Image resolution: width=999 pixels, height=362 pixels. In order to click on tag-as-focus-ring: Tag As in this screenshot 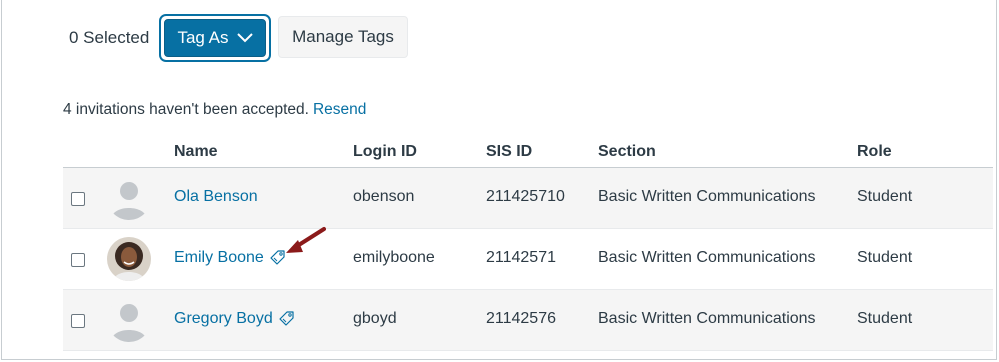, I will do `click(215, 38)`.